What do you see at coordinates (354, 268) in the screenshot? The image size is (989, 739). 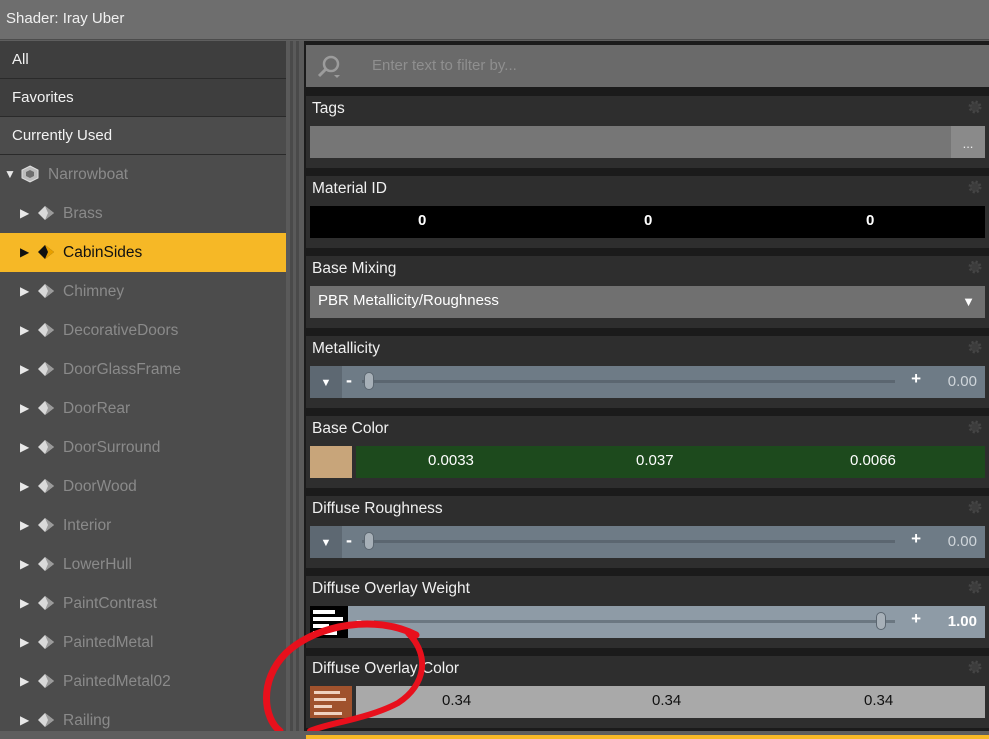 I see `property-label: Base Mixing` at bounding box center [354, 268].